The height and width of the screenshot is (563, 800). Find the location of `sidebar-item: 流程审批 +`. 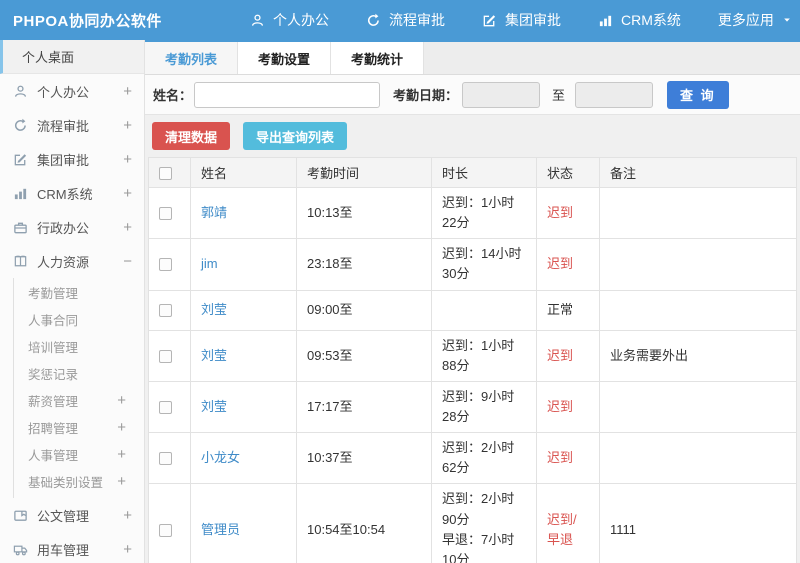

sidebar-item: 流程审批 + is located at coordinates (72, 125).